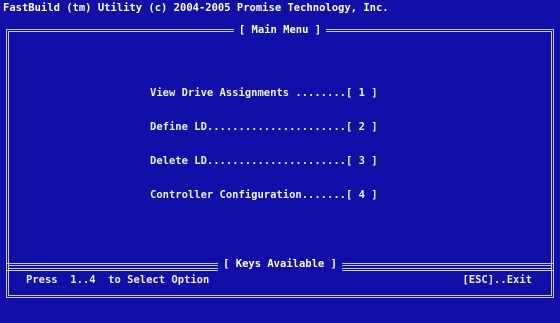 This screenshot has height=323, width=560. Describe the element at coordinates (118, 280) in the screenshot. I see `select-option-hint: Press 1..4 to Select Option` at that location.